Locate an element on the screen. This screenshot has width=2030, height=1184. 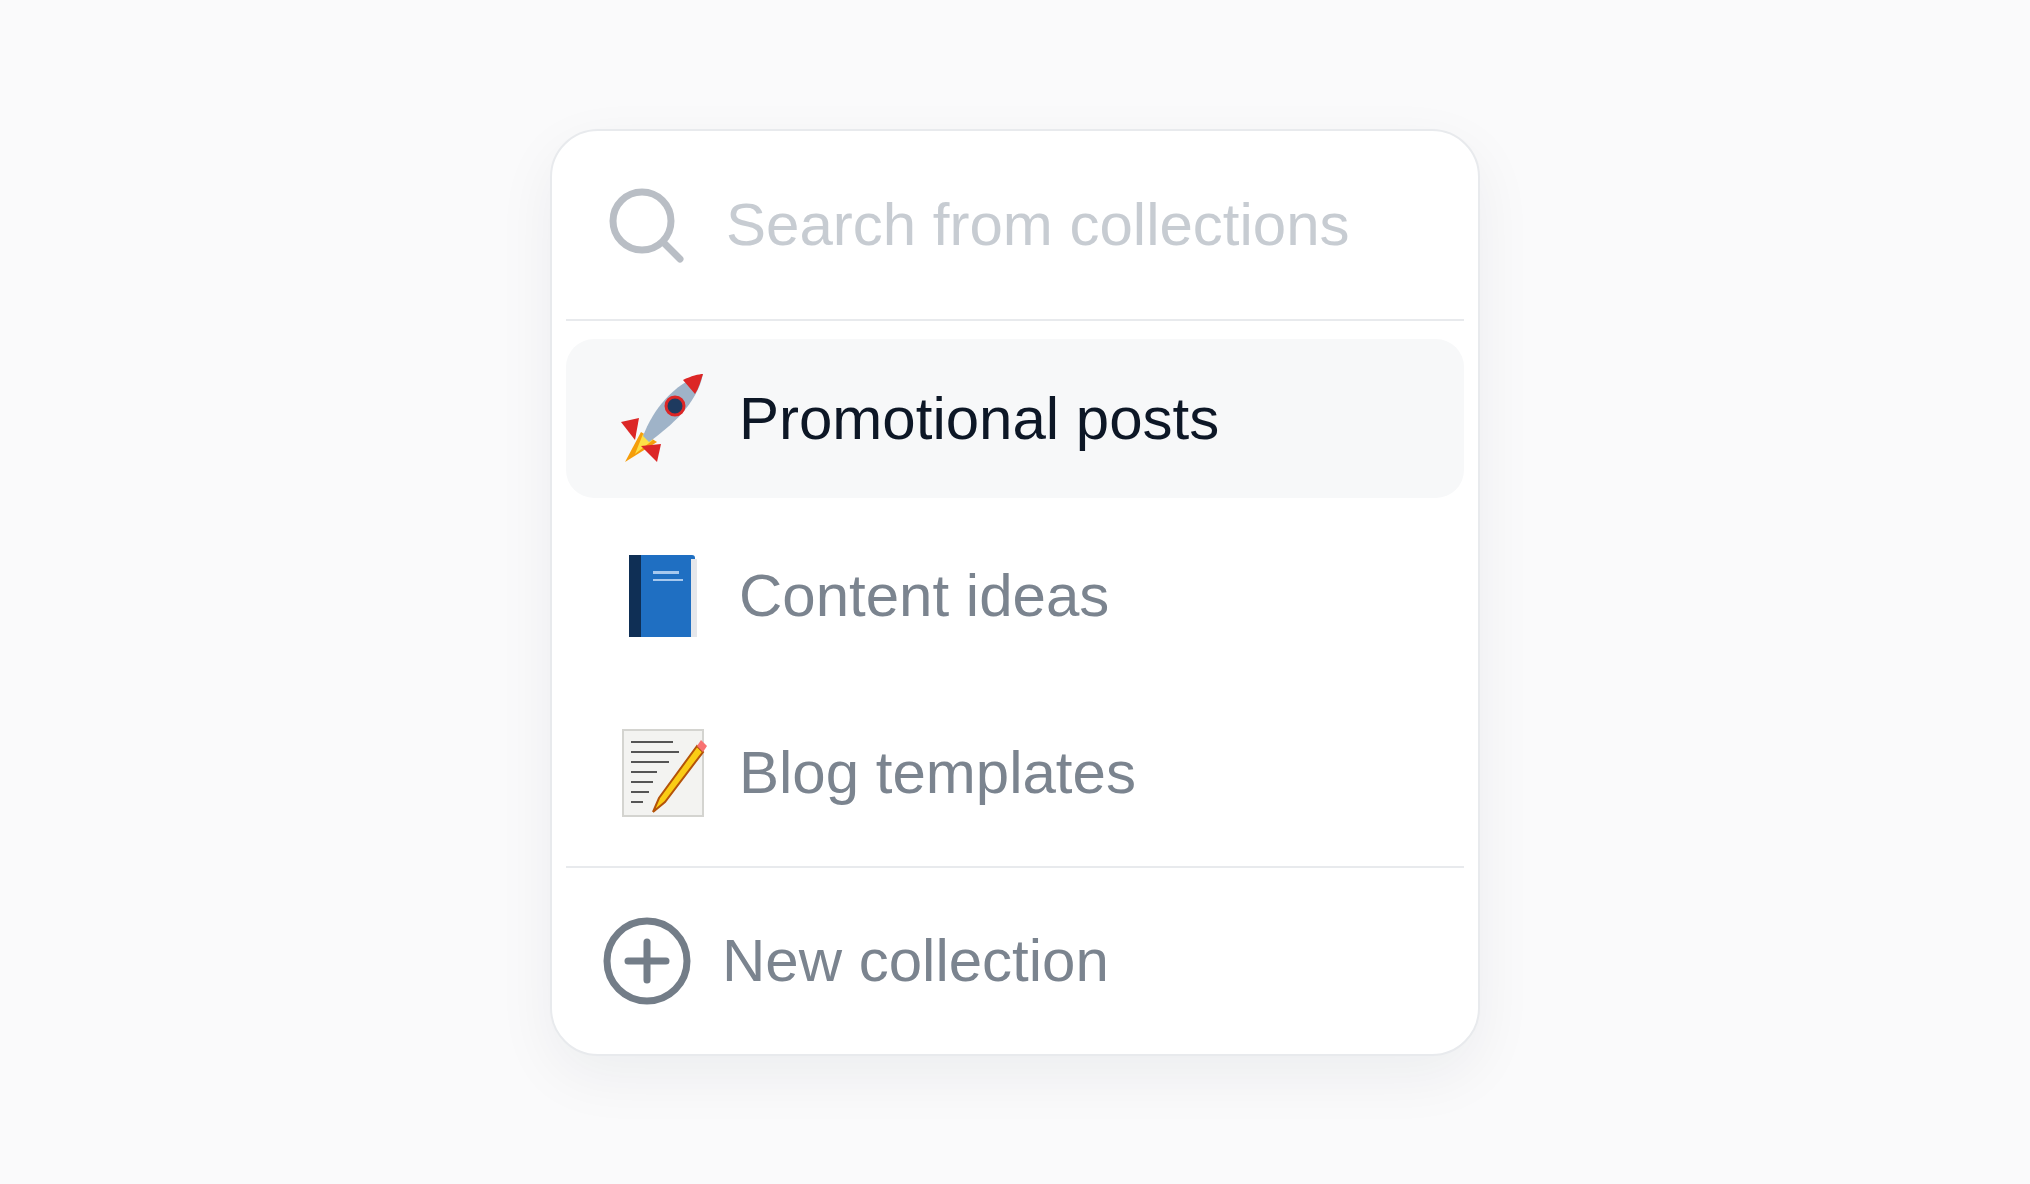
collection-item: Promotional posts is located at coordinates (1015, 418).